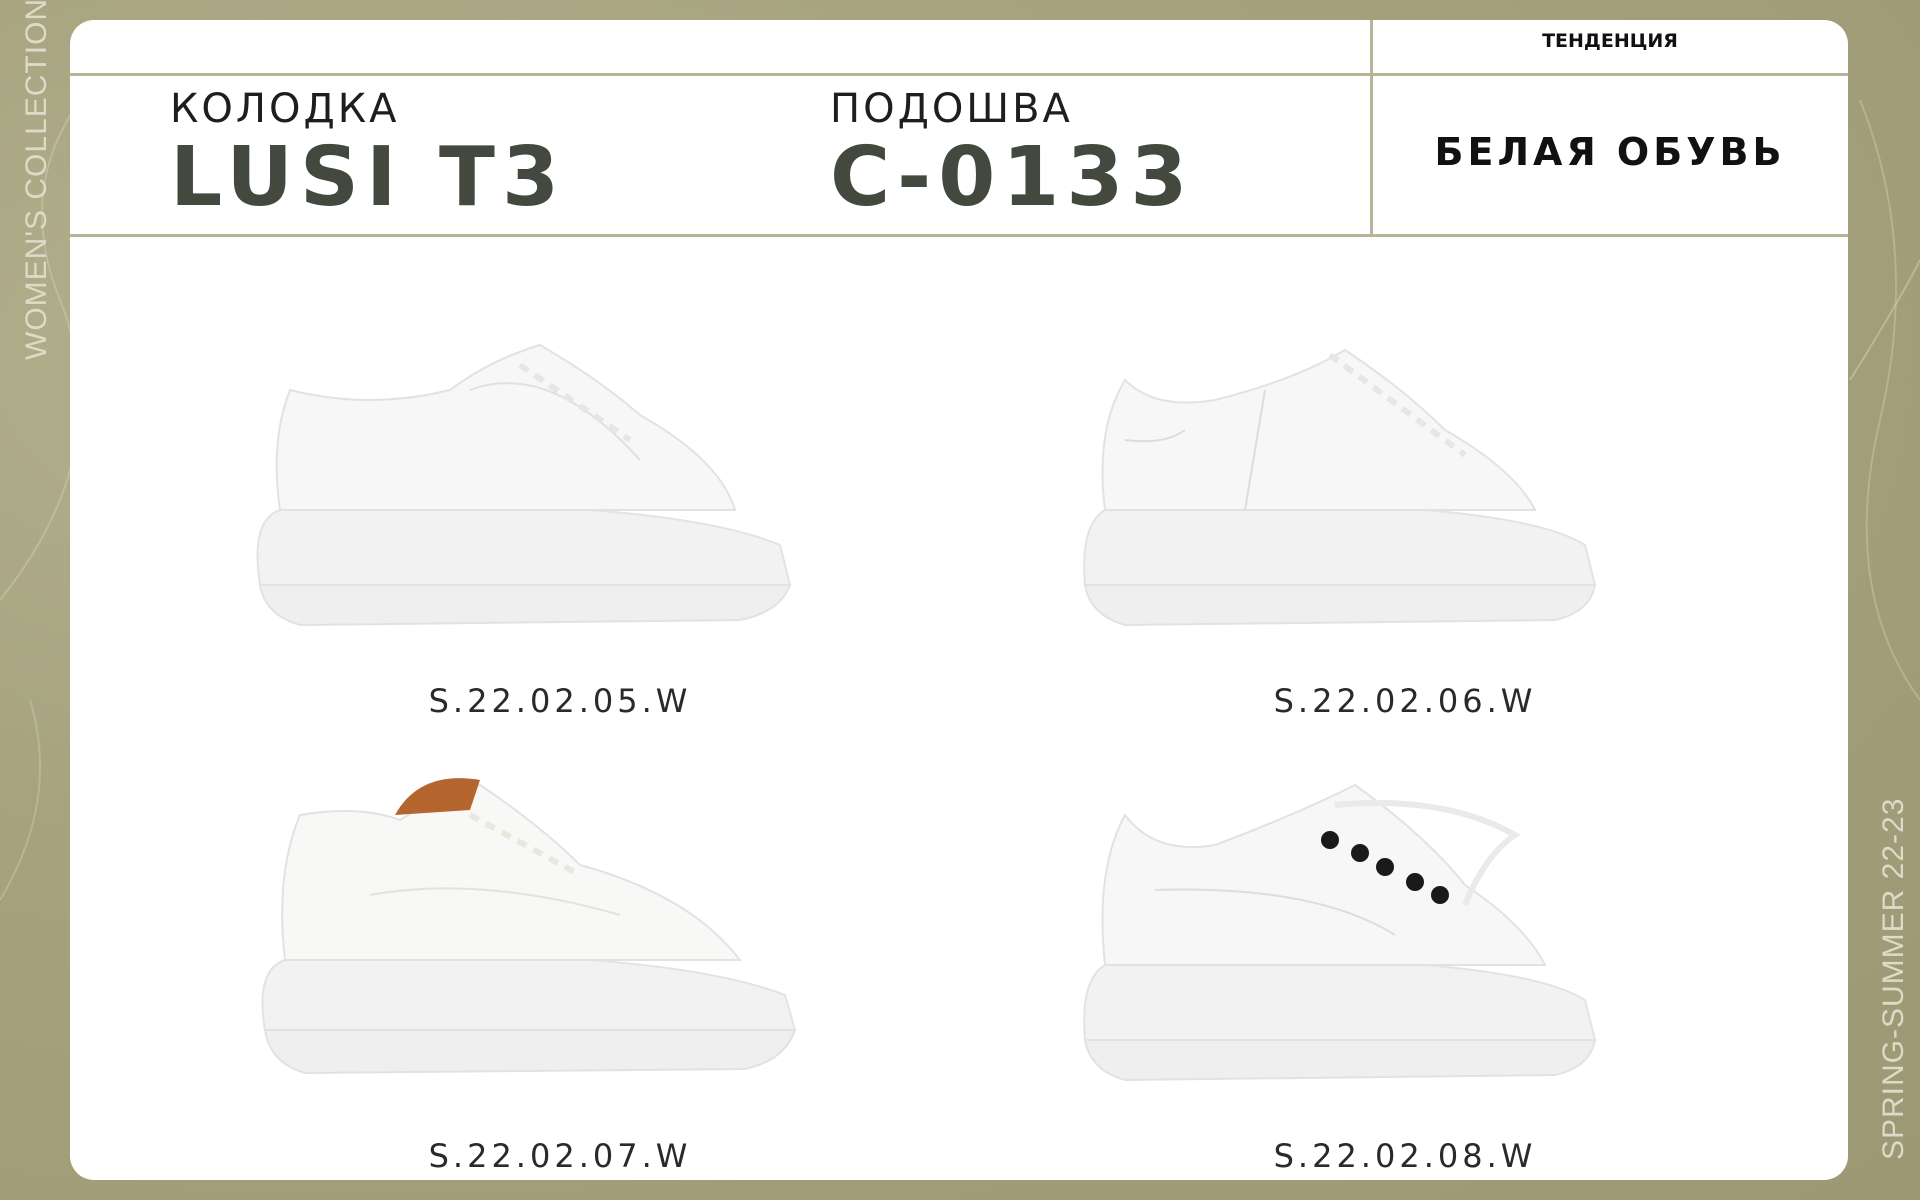 The image size is (1920, 1200). What do you see at coordinates (1012, 177) in the screenshot?
I see `sole-value: С-0133` at bounding box center [1012, 177].